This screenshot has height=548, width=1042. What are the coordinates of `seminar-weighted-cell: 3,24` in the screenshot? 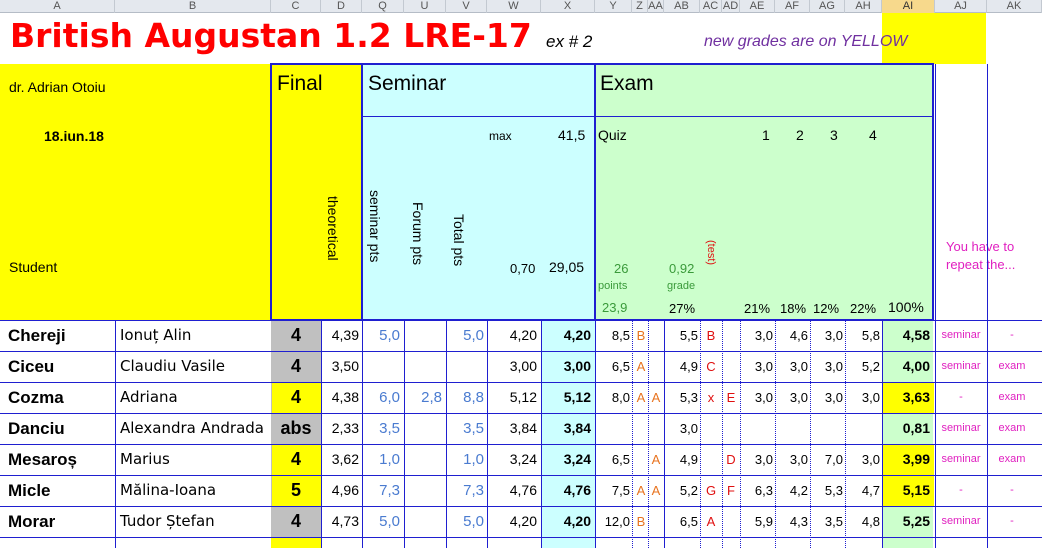 It's located at (512, 459).